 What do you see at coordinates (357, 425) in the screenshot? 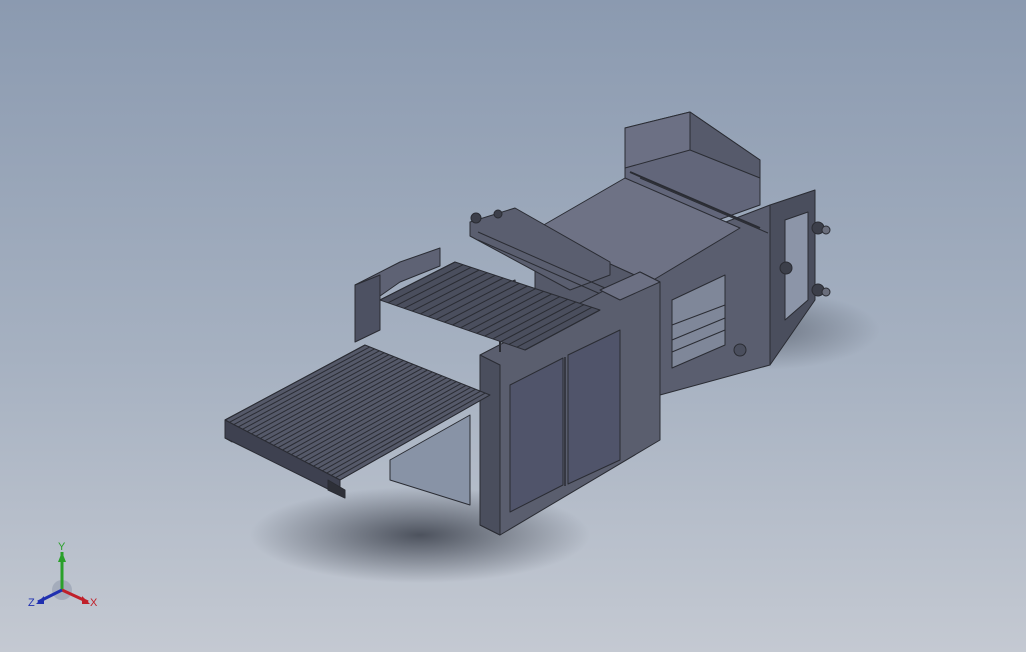
I see `infeed-conveyor` at bounding box center [357, 425].